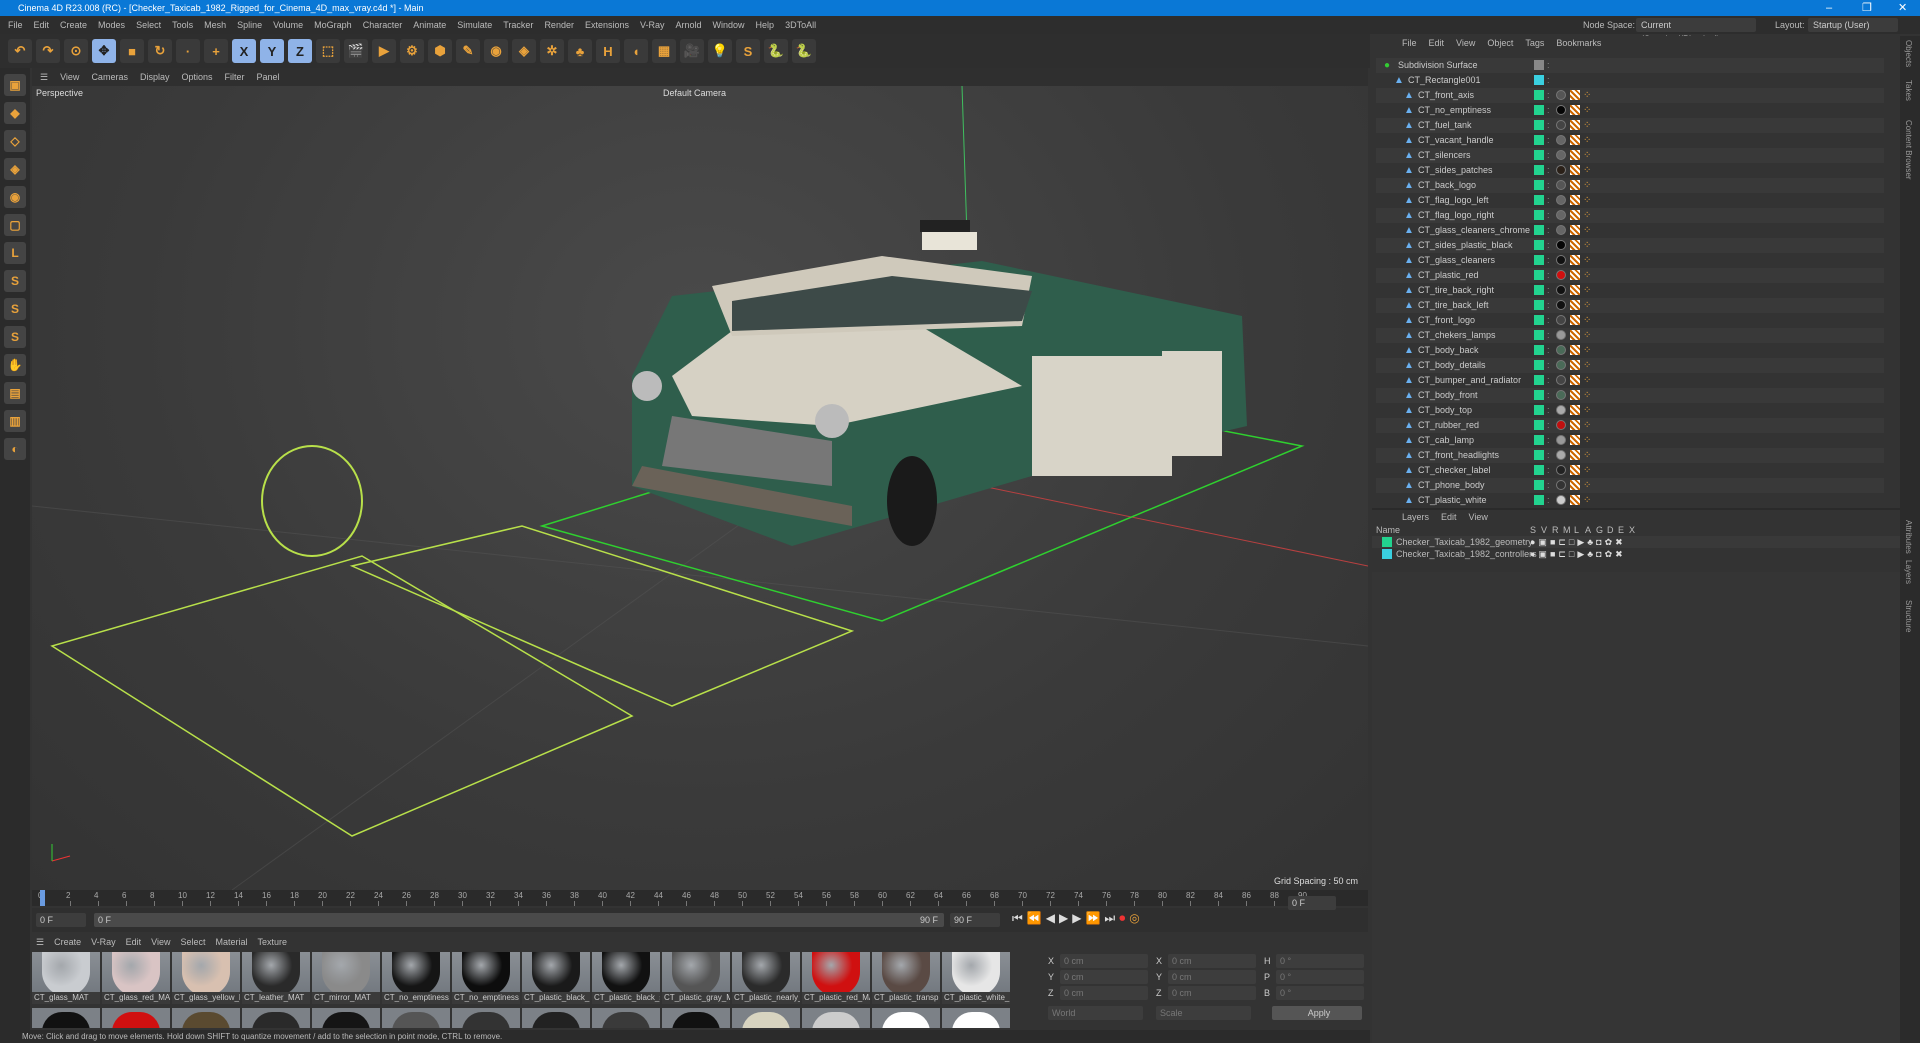 Image resolution: width=1920 pixels, height=1043 pixels. I want to click on toolbar-tool-icon: 🎬, so click(356, 51).